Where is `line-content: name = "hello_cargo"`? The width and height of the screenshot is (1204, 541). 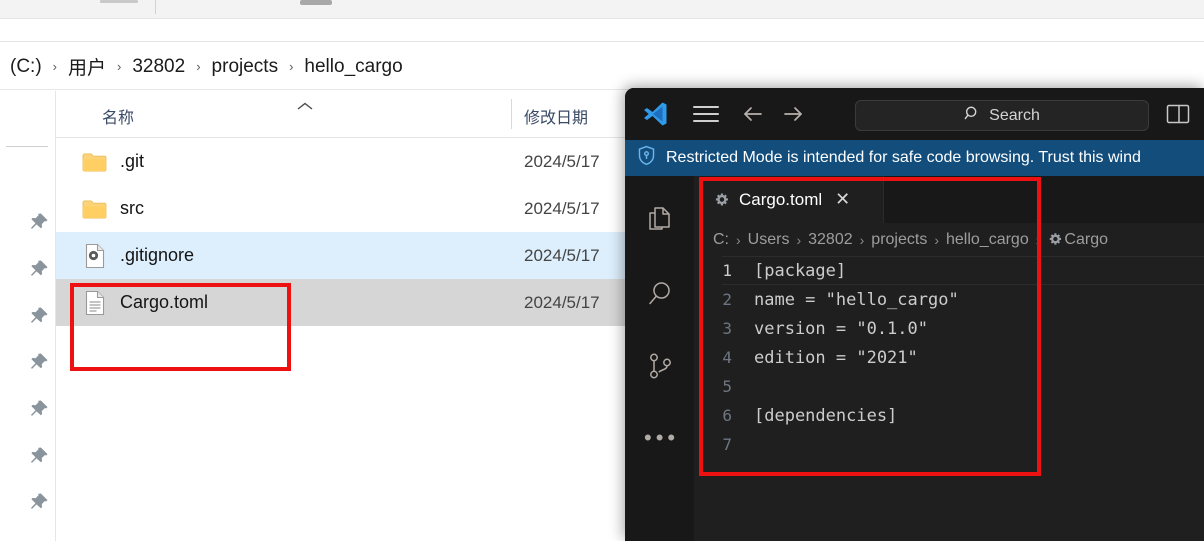 line-content: name = "hello_cargo" is located at coordinates (856, 299).